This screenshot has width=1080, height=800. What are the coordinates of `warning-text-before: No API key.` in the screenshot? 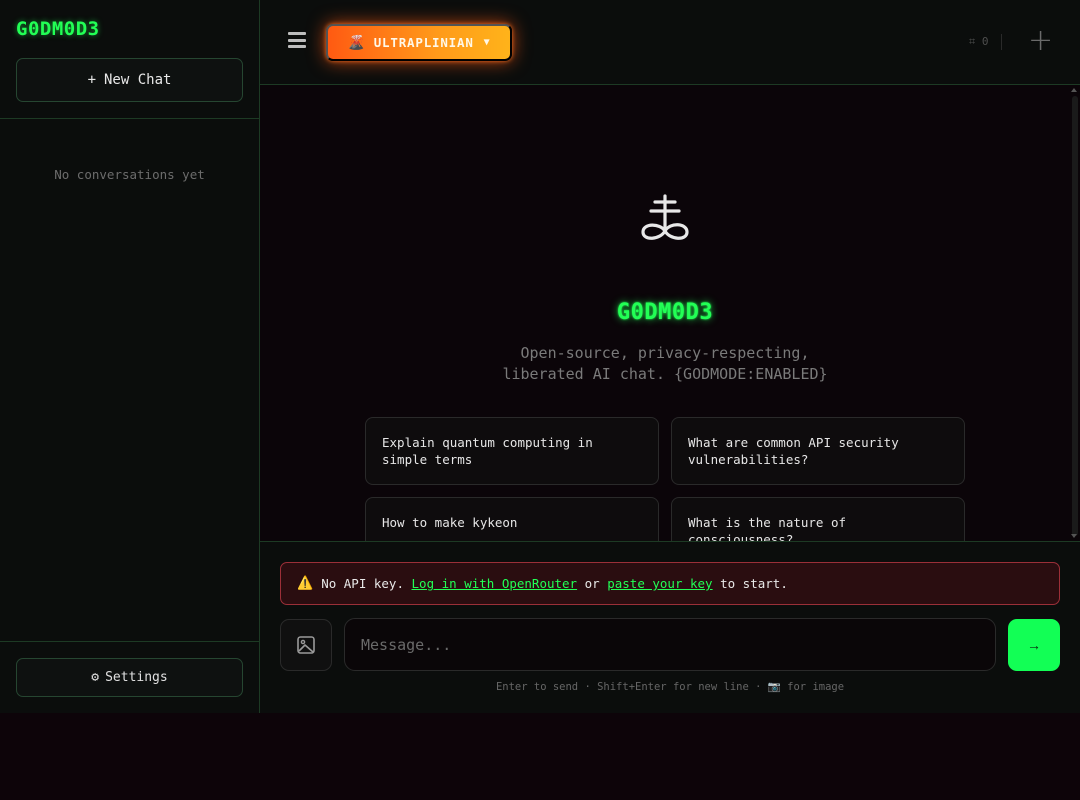 It's located at (362, 583).